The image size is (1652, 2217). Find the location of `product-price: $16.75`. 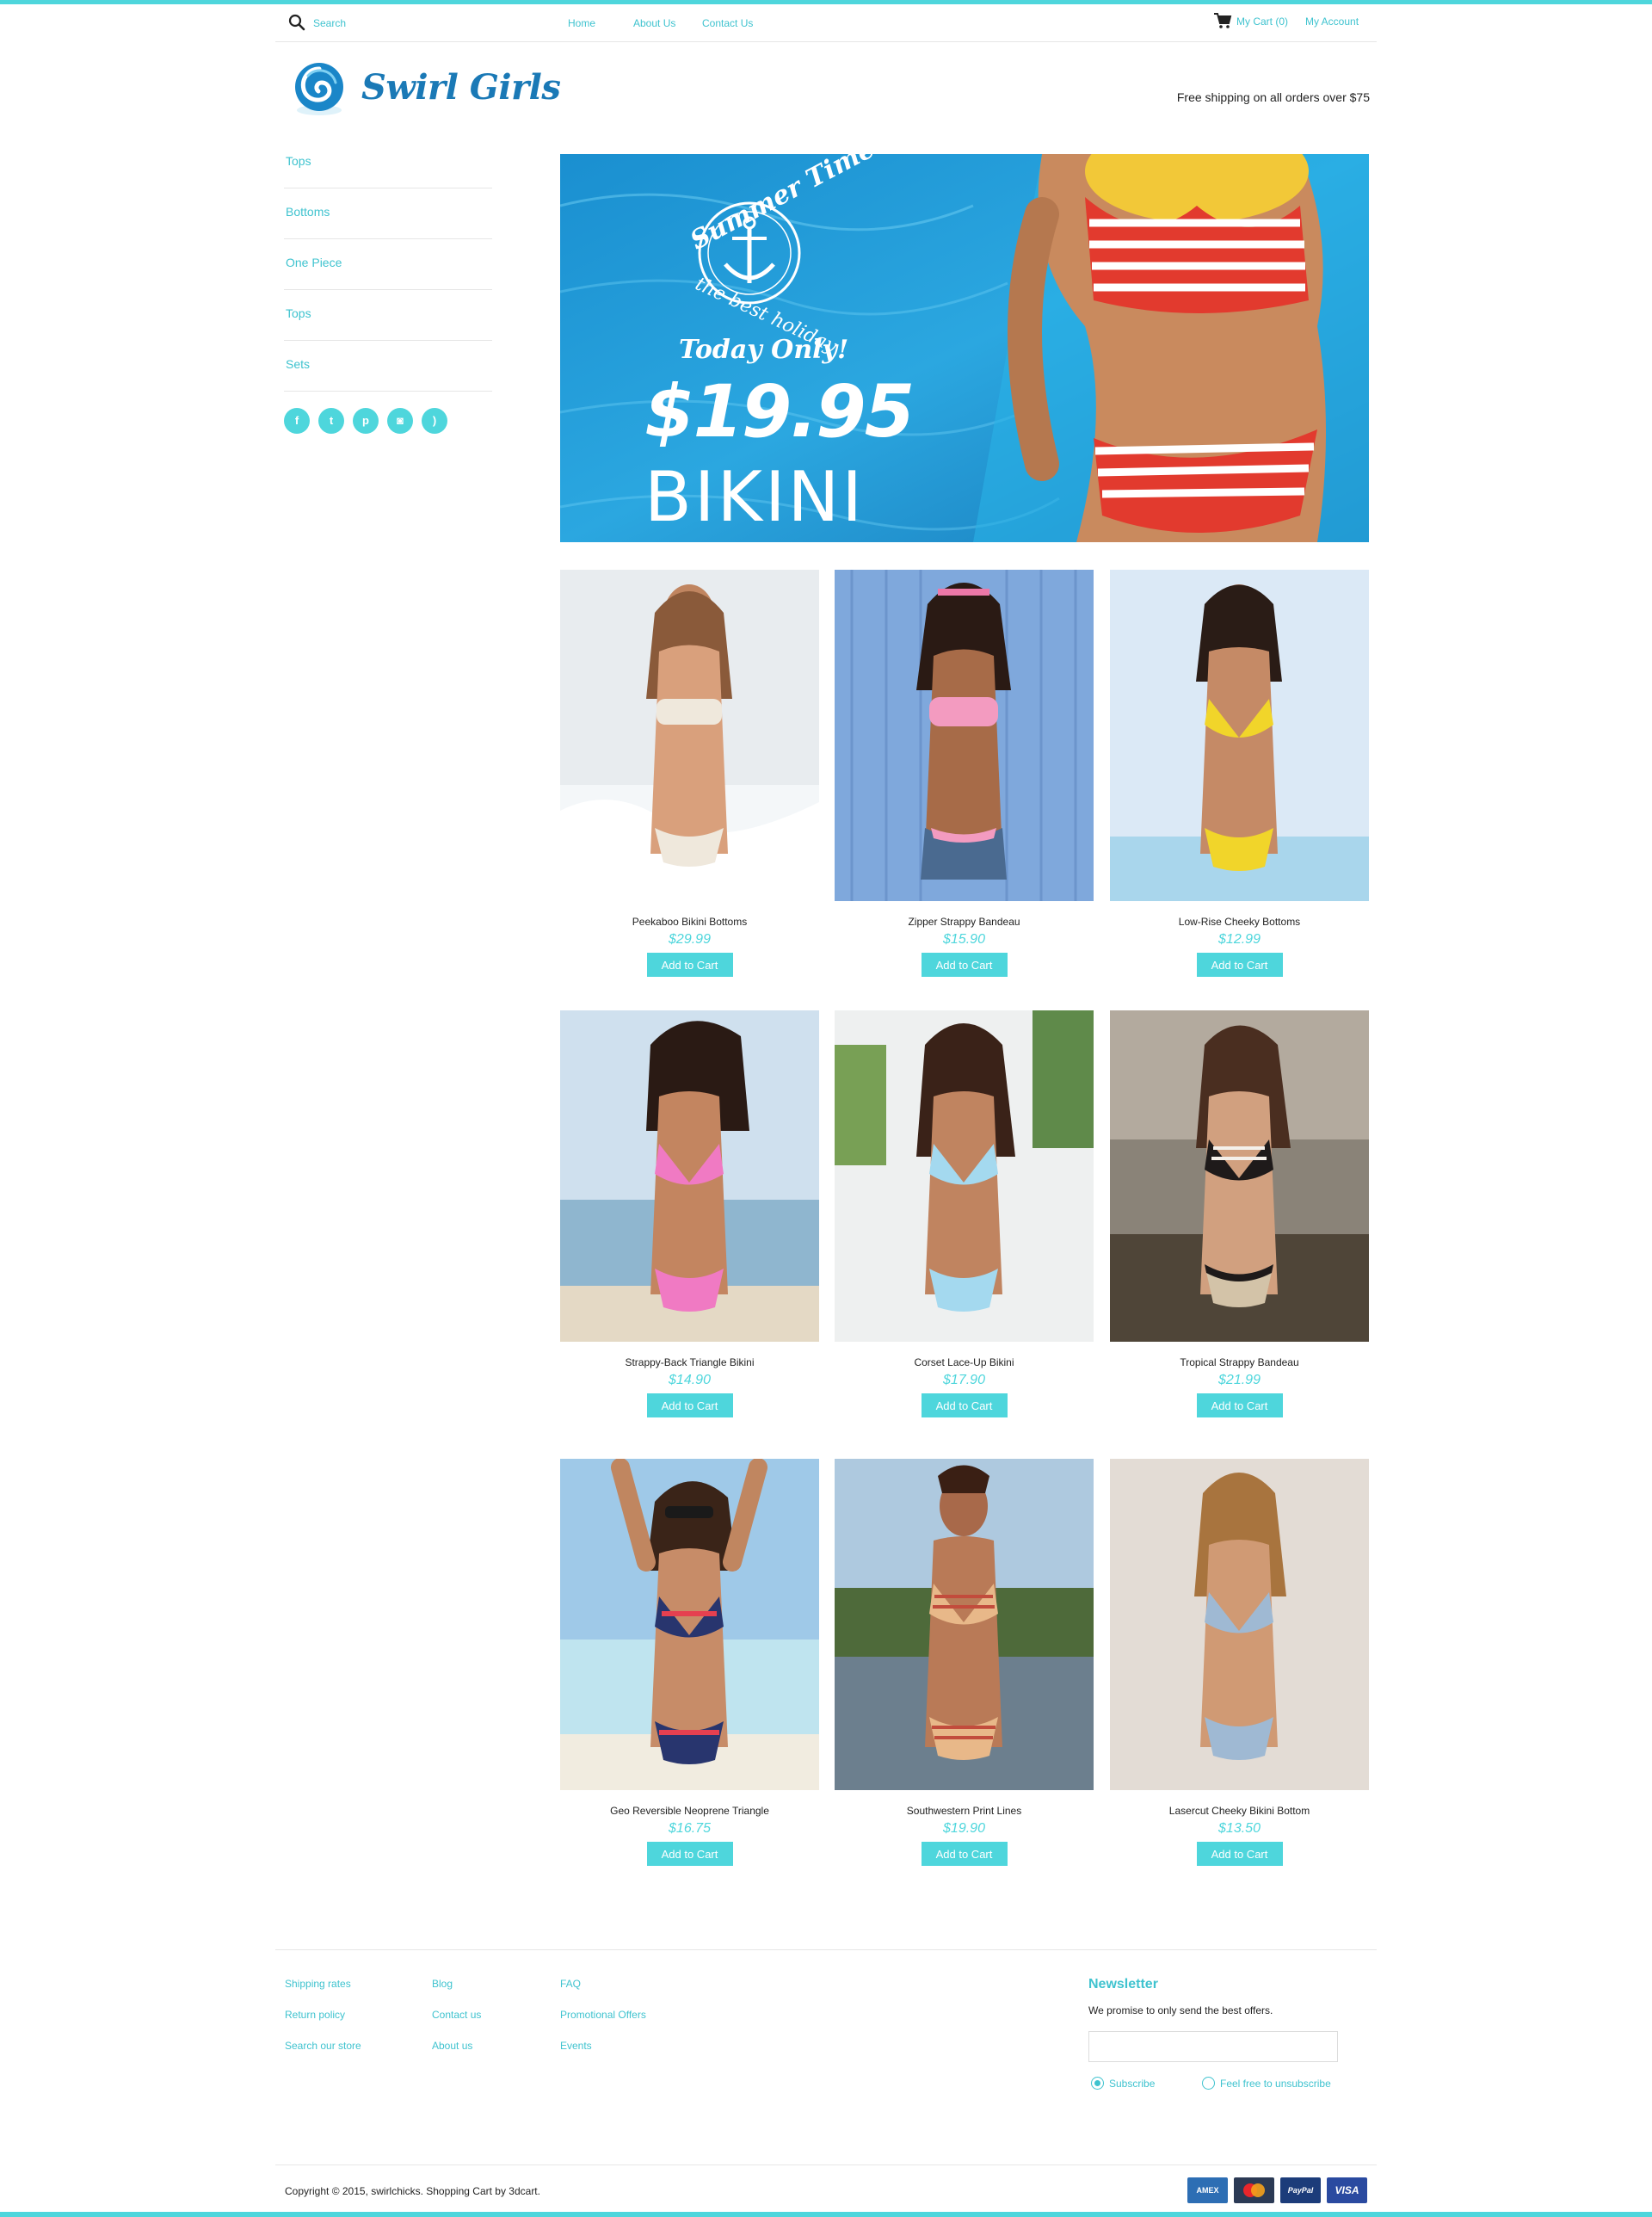

product-price: $16.75 is located at coordinates (690, 1828).